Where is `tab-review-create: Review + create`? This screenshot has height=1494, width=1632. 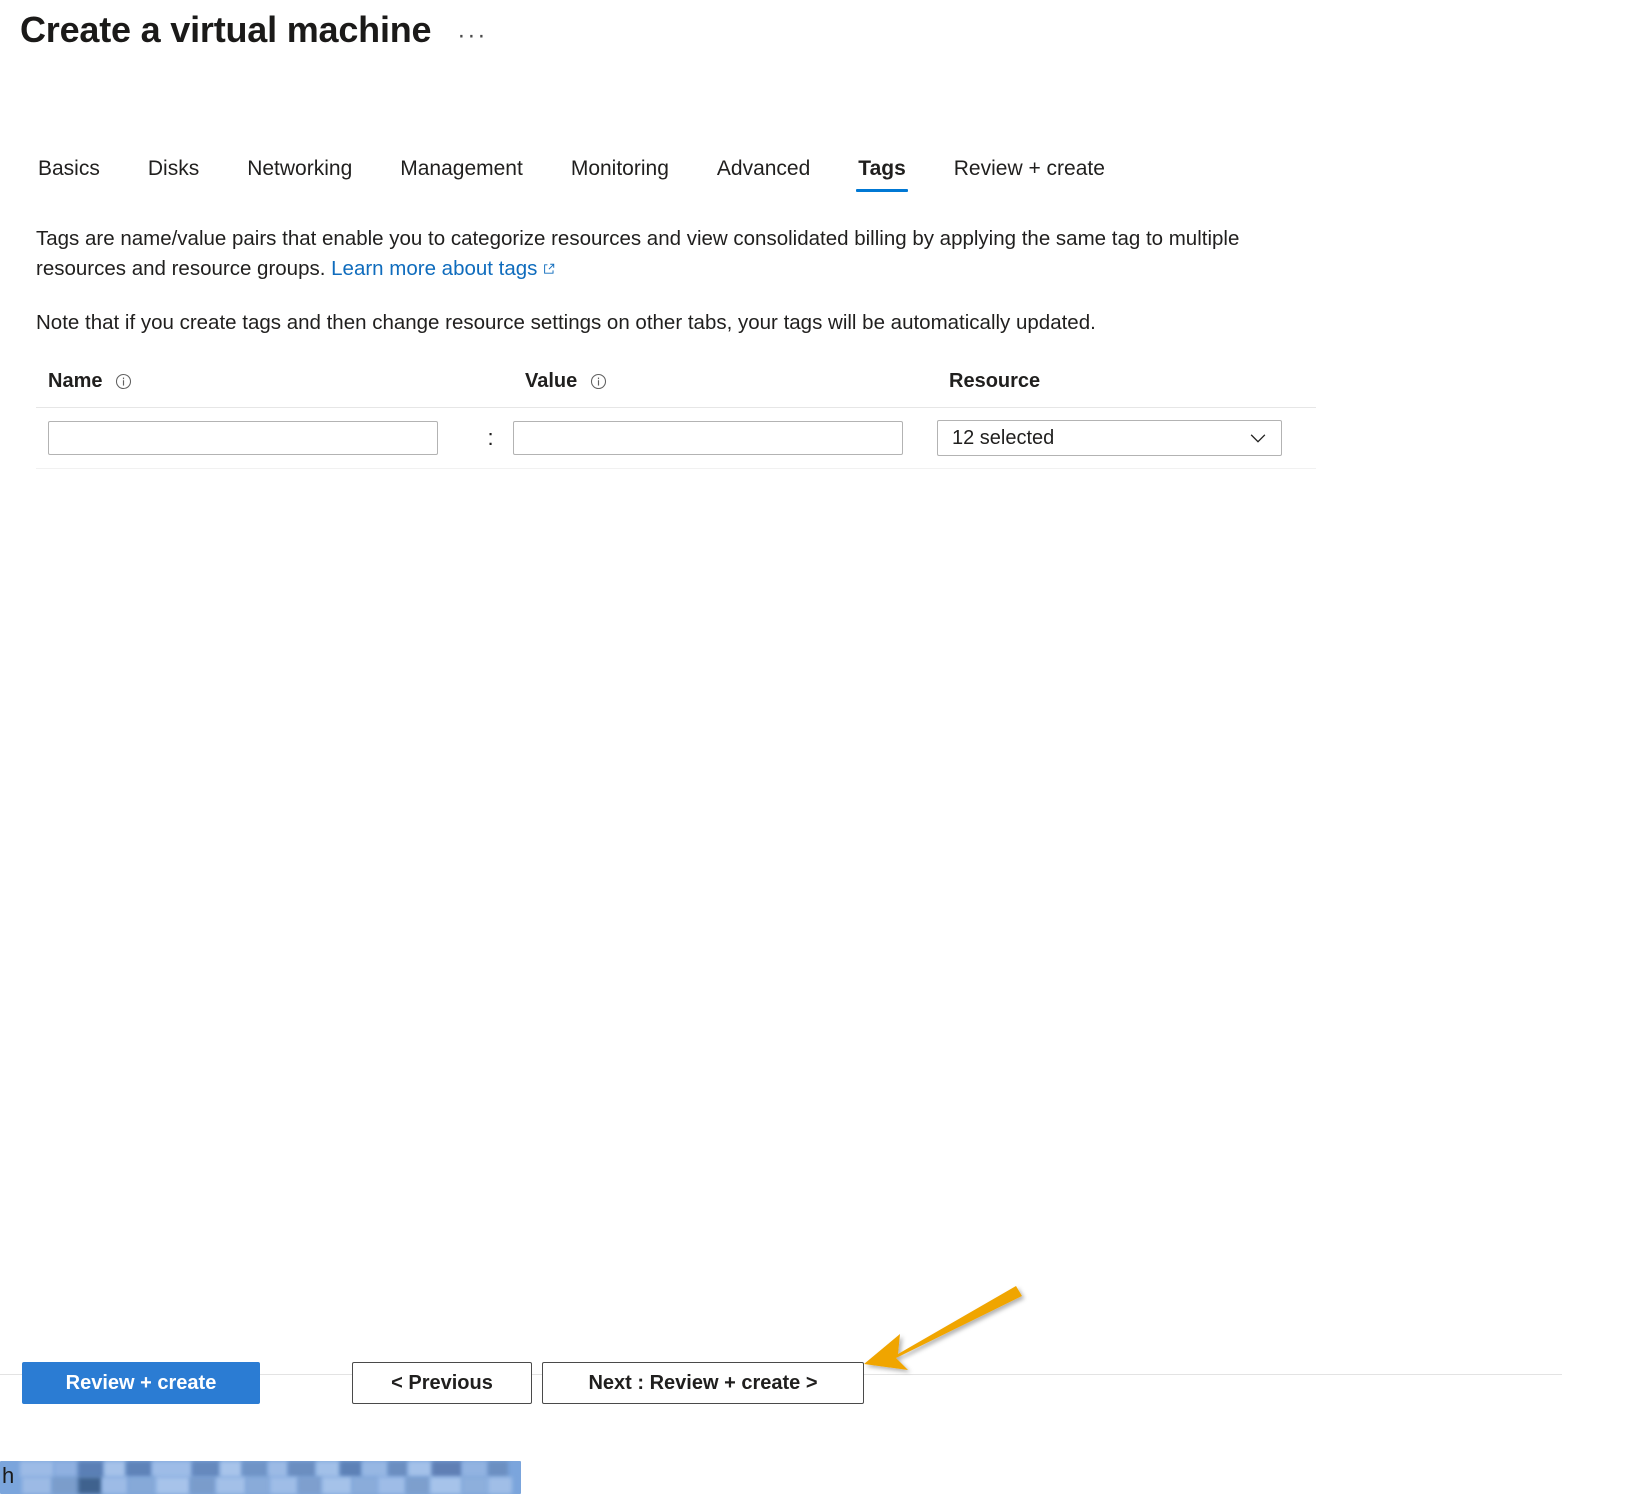
tab-review-create: Review + create is located at coordinates (1029, 174).